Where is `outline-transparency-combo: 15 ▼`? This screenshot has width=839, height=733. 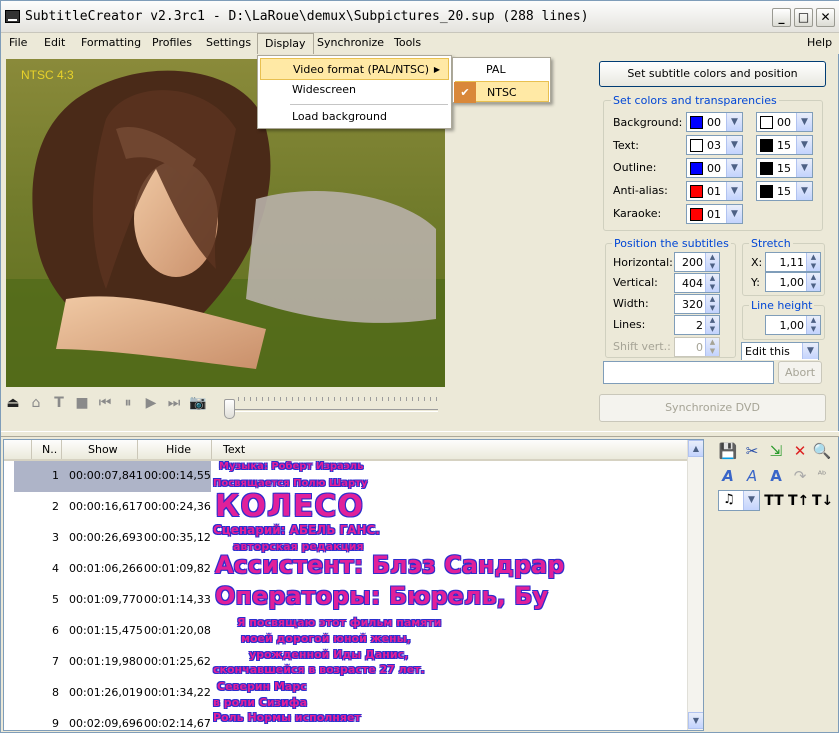
outline-transparency-combo: 15 ▼ is located at coordinates (784, 168).